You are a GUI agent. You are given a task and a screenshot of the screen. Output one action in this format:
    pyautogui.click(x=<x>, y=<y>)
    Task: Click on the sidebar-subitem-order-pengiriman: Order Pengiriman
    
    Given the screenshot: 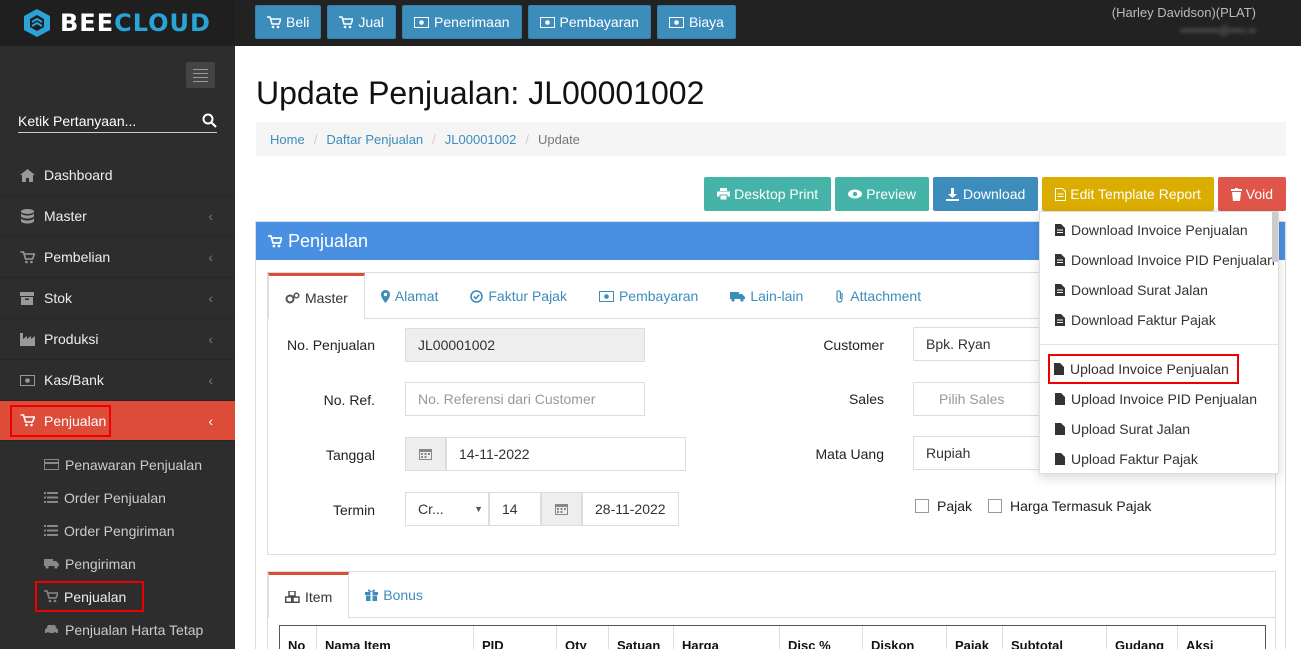 What is the action you would take?
    pyautogui.click(x=117, y=530)
    